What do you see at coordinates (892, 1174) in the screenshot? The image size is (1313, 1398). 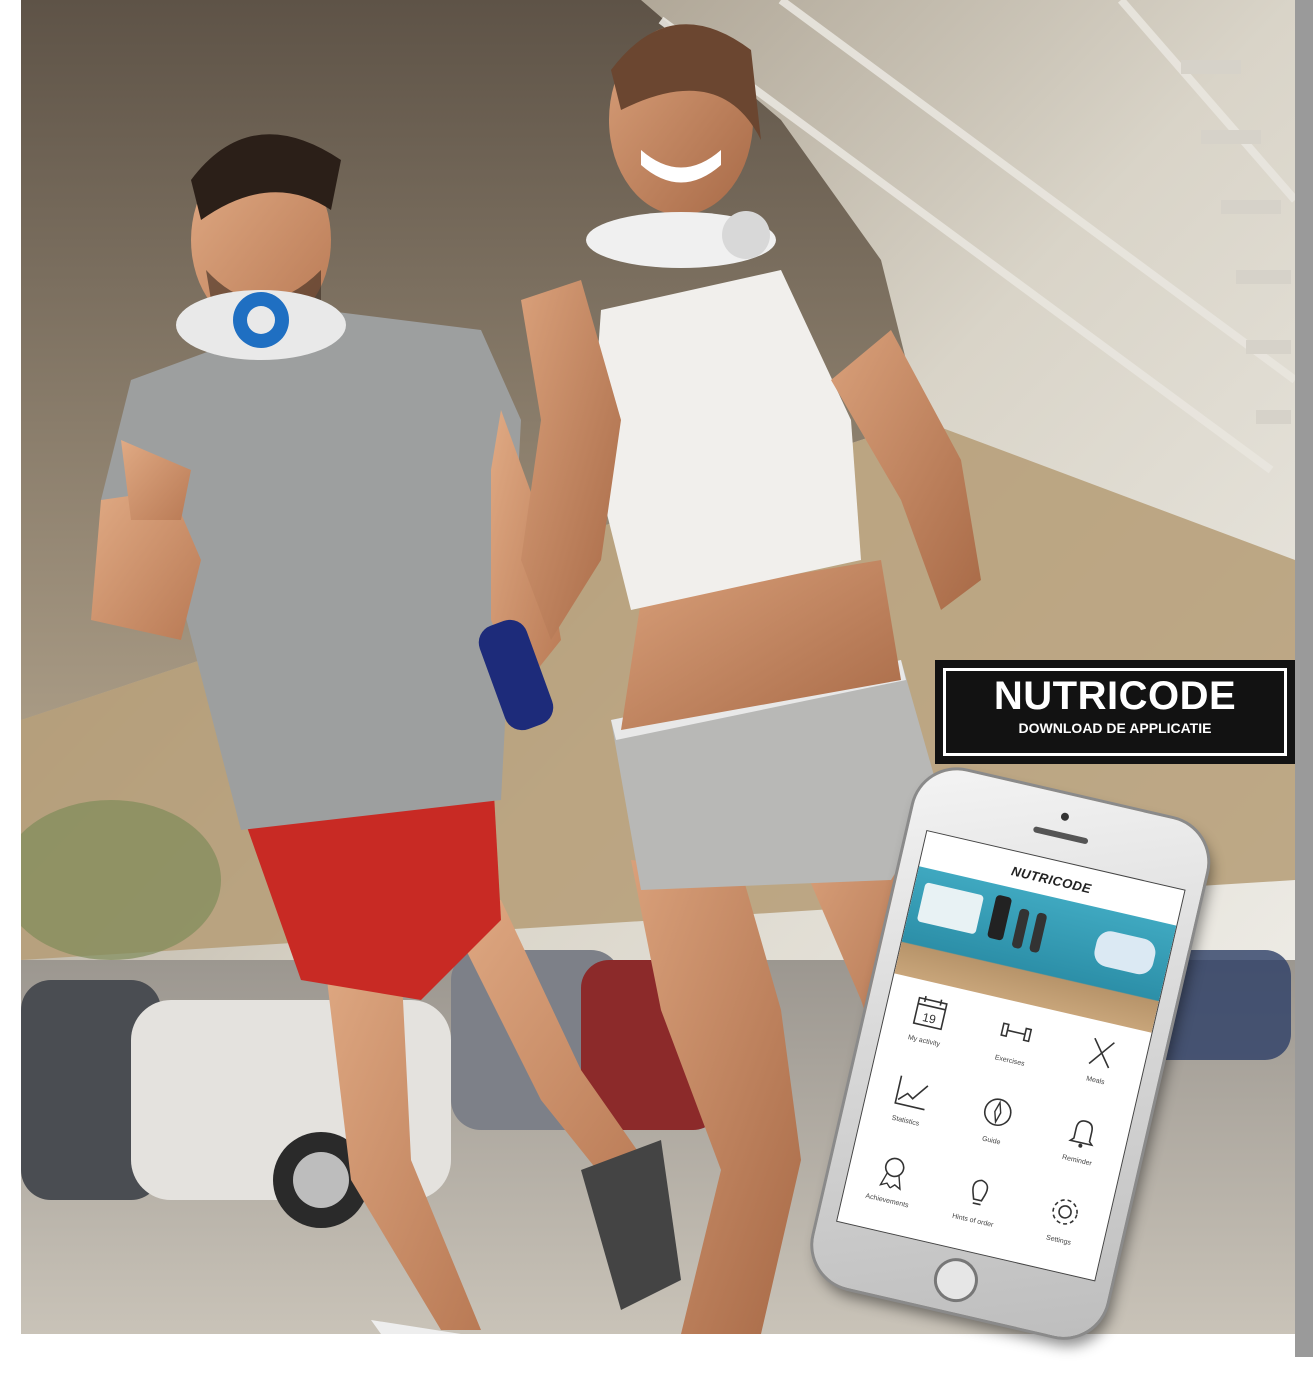 I see `award-icon` at bounding box center [892, 1174].